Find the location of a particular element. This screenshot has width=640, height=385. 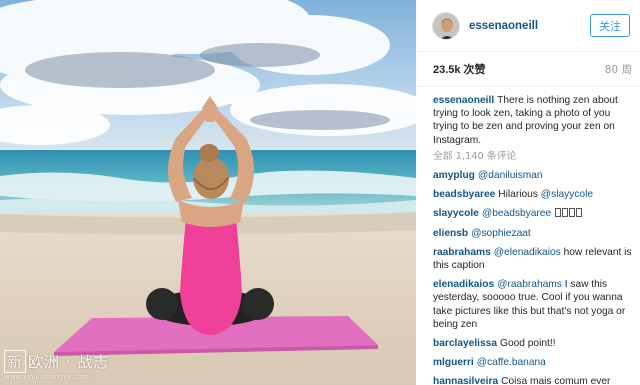

follow-button: 关注 is located at coordinates (610, 25).